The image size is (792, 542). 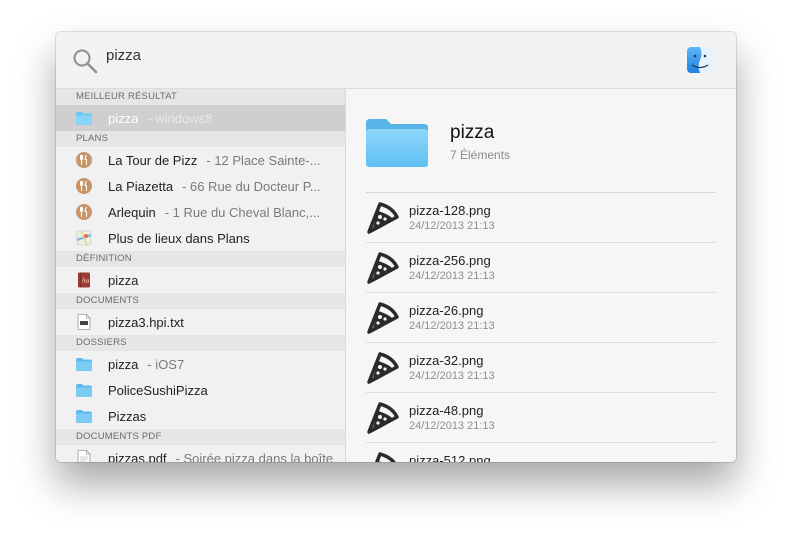 I want to click on file-item: pizza-48.png 24/12/2013 21:13, so click(x=541, y=418).